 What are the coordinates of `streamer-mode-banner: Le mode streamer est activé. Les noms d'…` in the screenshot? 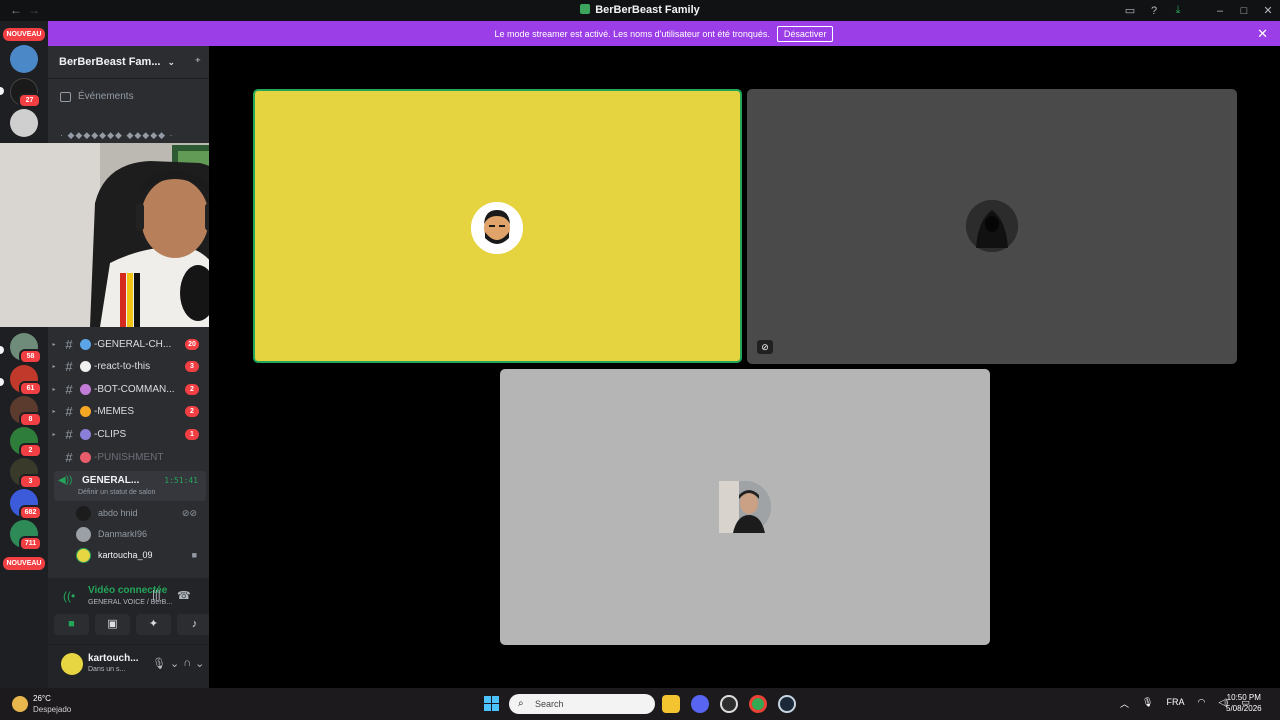 It's located at (664, 33).